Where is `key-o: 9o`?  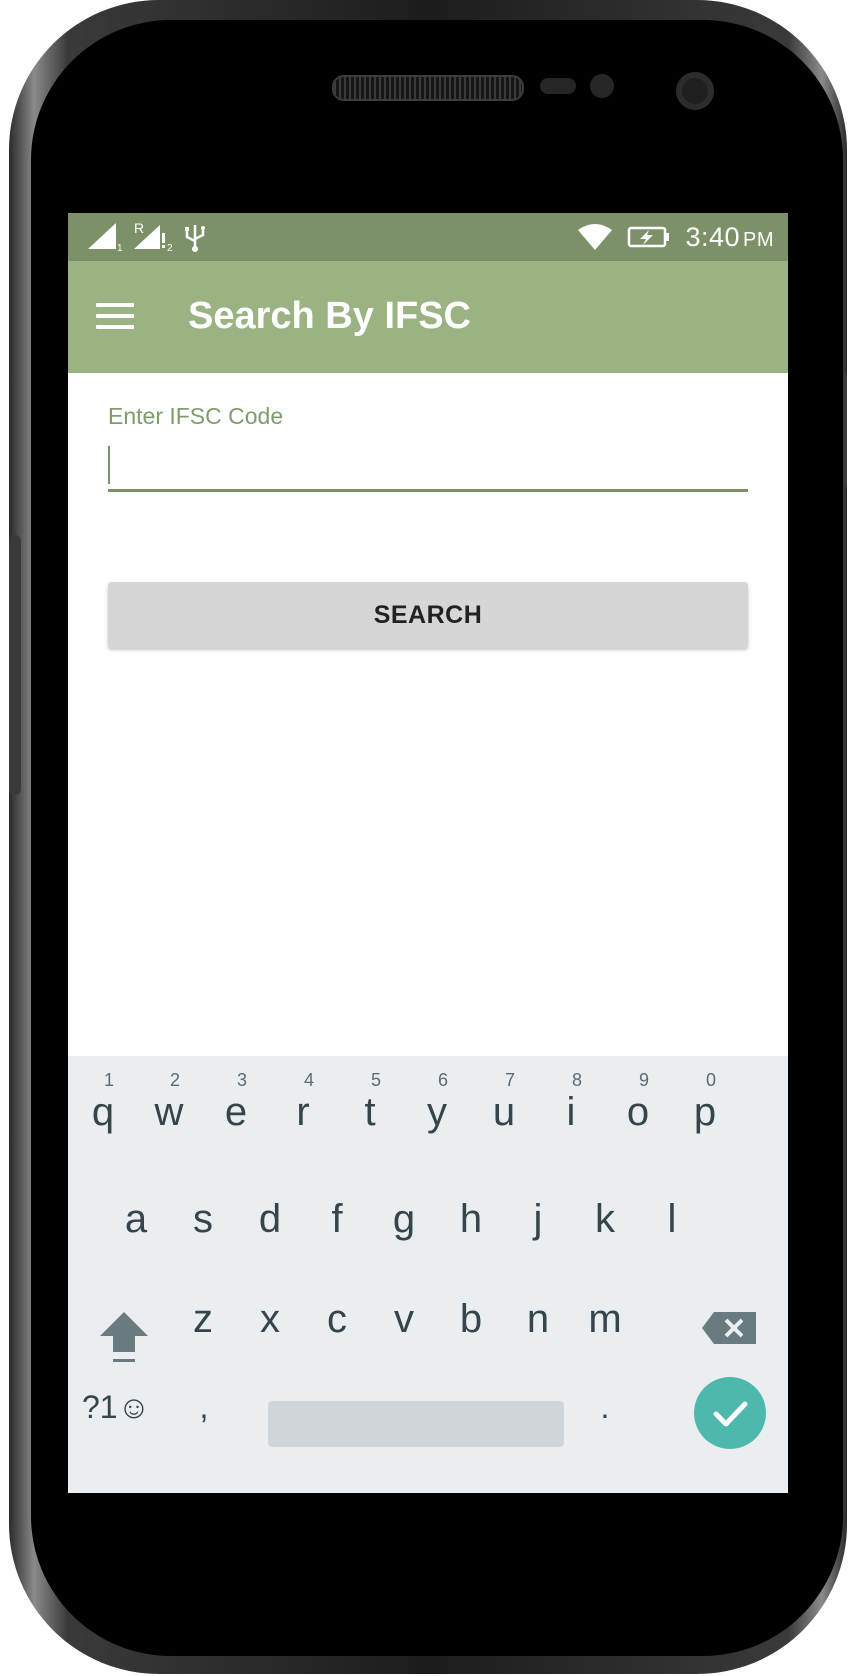 key-o: 9o is located at coordinates (638, 1106).